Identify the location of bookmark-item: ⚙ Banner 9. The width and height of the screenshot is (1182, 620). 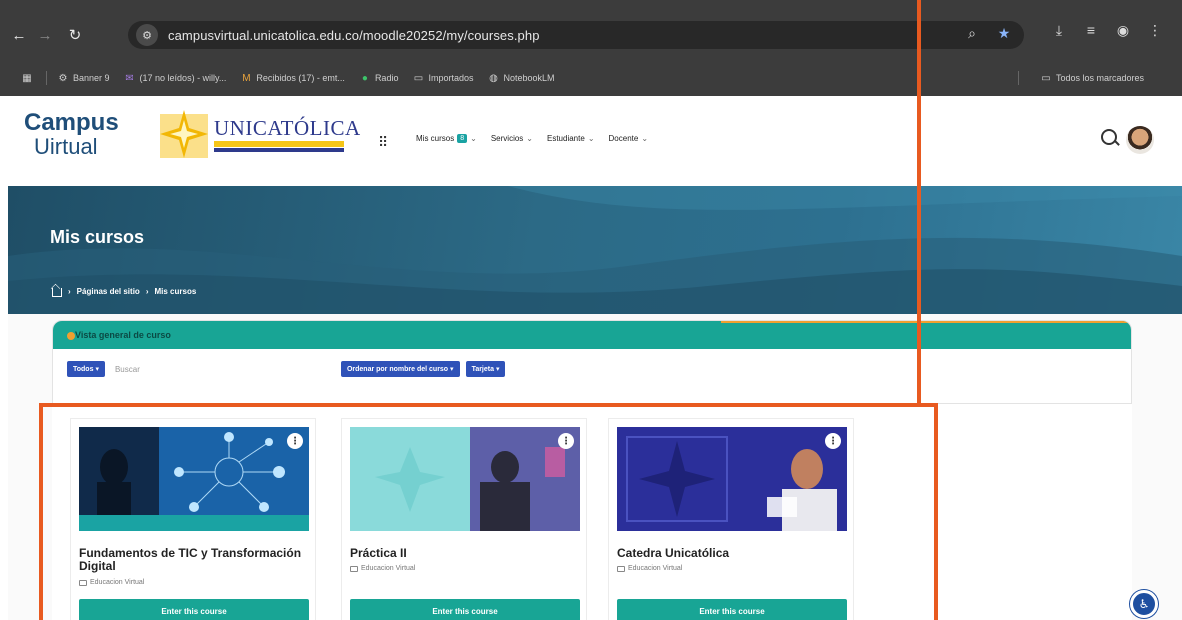
(83, 78).